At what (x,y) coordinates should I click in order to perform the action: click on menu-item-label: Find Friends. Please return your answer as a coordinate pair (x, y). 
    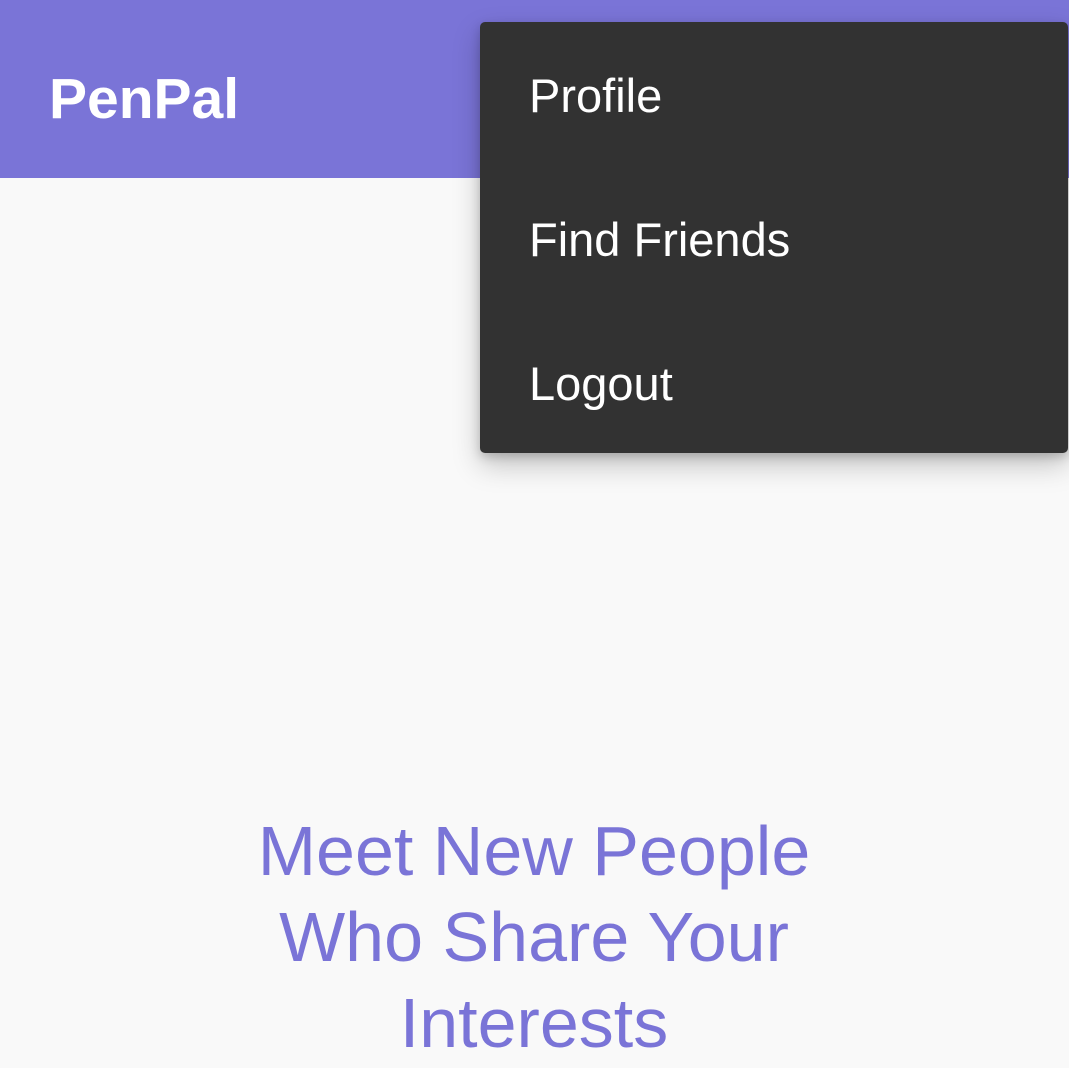
    Looking at the image, I should click on (660, 239).